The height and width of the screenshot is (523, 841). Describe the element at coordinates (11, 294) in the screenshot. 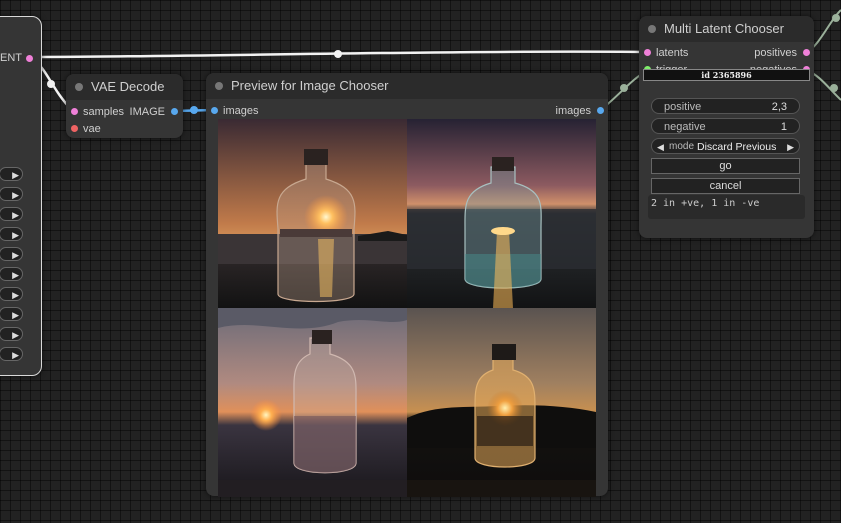

I see `left-toggle-7: ▶` at that location.